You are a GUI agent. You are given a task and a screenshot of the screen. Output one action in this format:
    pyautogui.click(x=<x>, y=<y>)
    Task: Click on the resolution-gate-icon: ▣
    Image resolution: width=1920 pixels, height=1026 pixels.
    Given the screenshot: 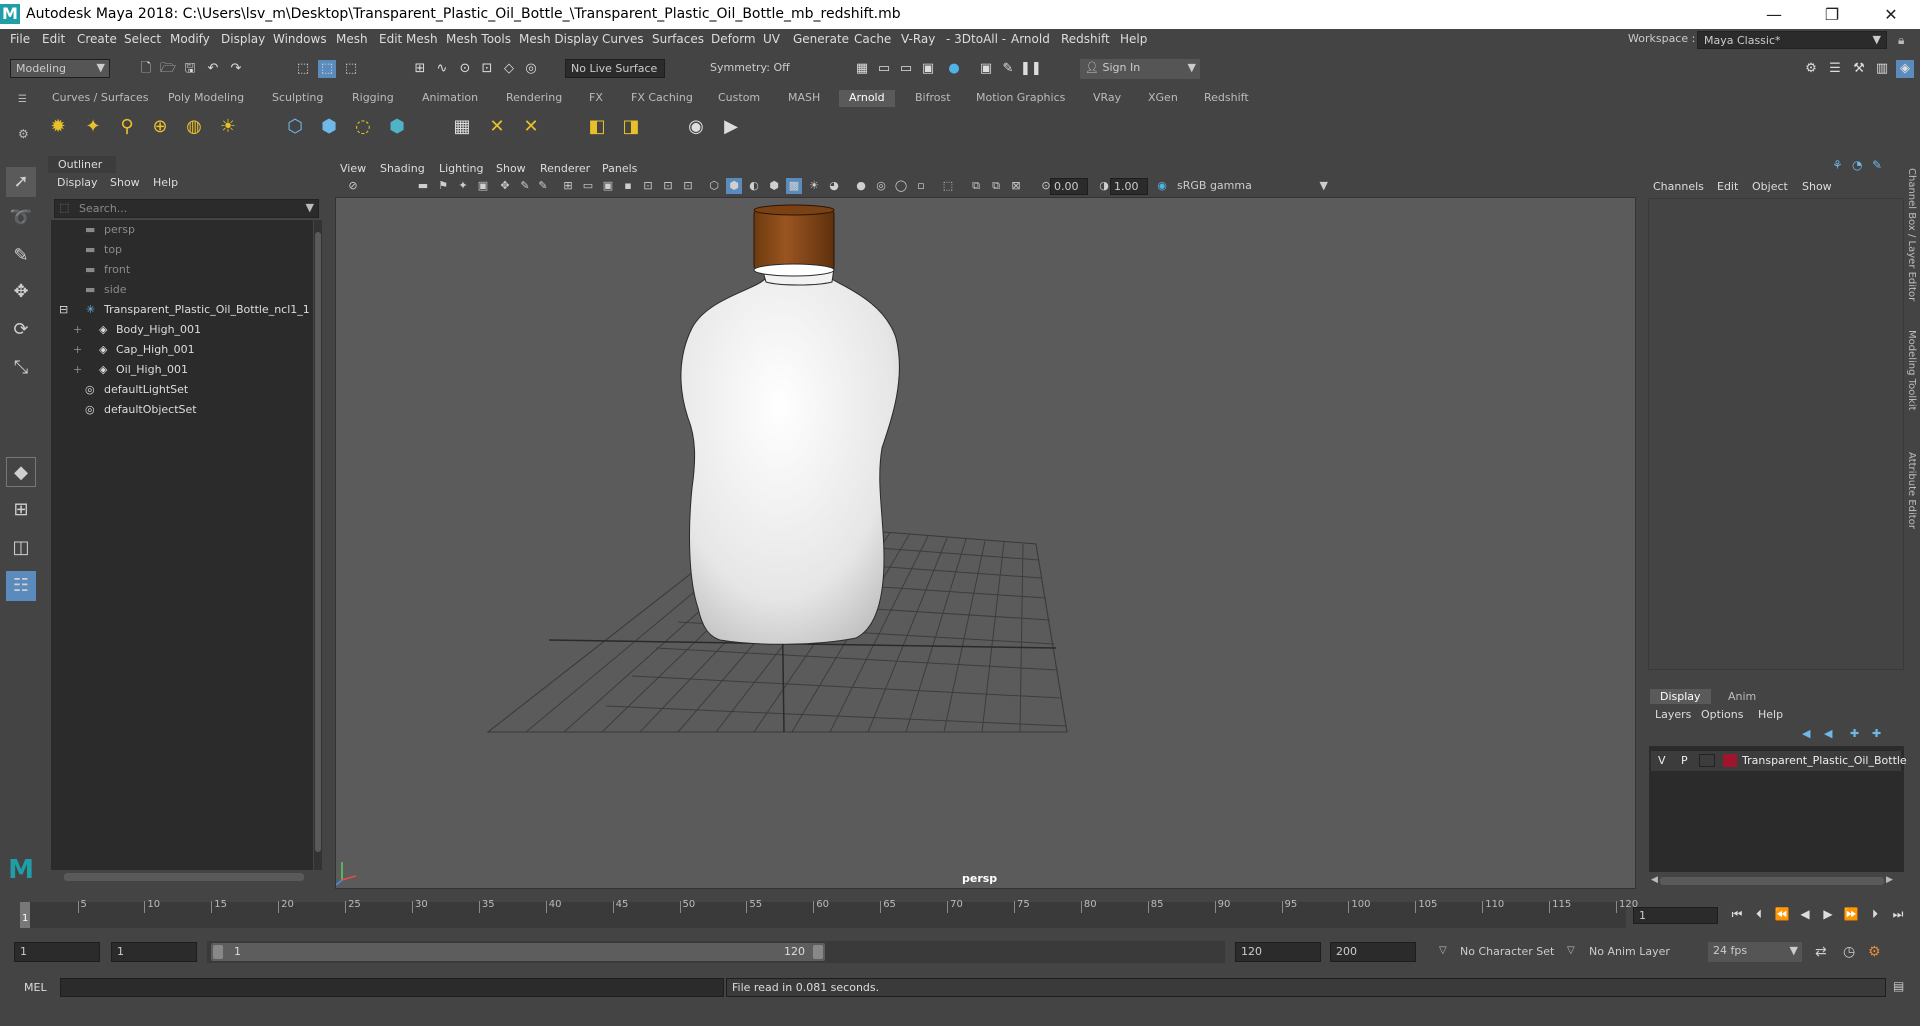 What is the action you would take?
    pyautogui.click(x=608, y=186)
    